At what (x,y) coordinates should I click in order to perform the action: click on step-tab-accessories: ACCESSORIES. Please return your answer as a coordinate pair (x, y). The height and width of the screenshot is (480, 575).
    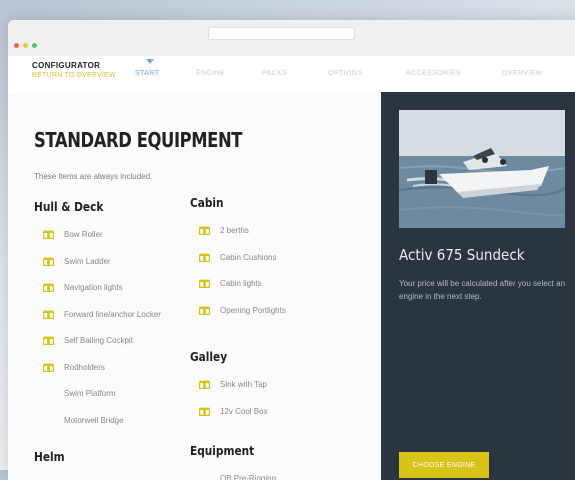
    Looking at the image, I should click on (433, 73).